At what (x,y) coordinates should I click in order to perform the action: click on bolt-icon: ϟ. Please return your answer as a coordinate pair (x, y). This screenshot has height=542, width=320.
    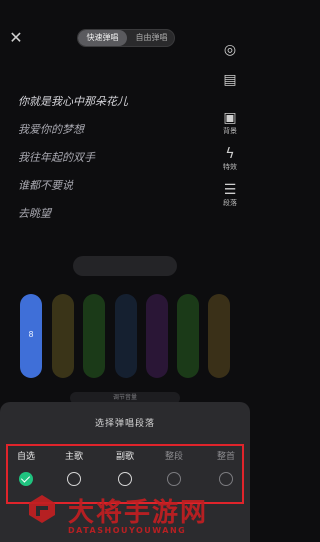
    Looking at the image, I should click on (230, 154).